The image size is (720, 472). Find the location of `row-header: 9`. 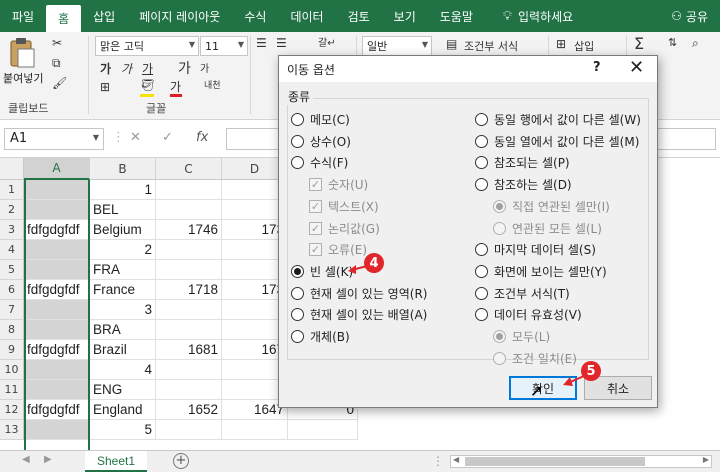

row-header: 9 is located at coordinates (12, 350).